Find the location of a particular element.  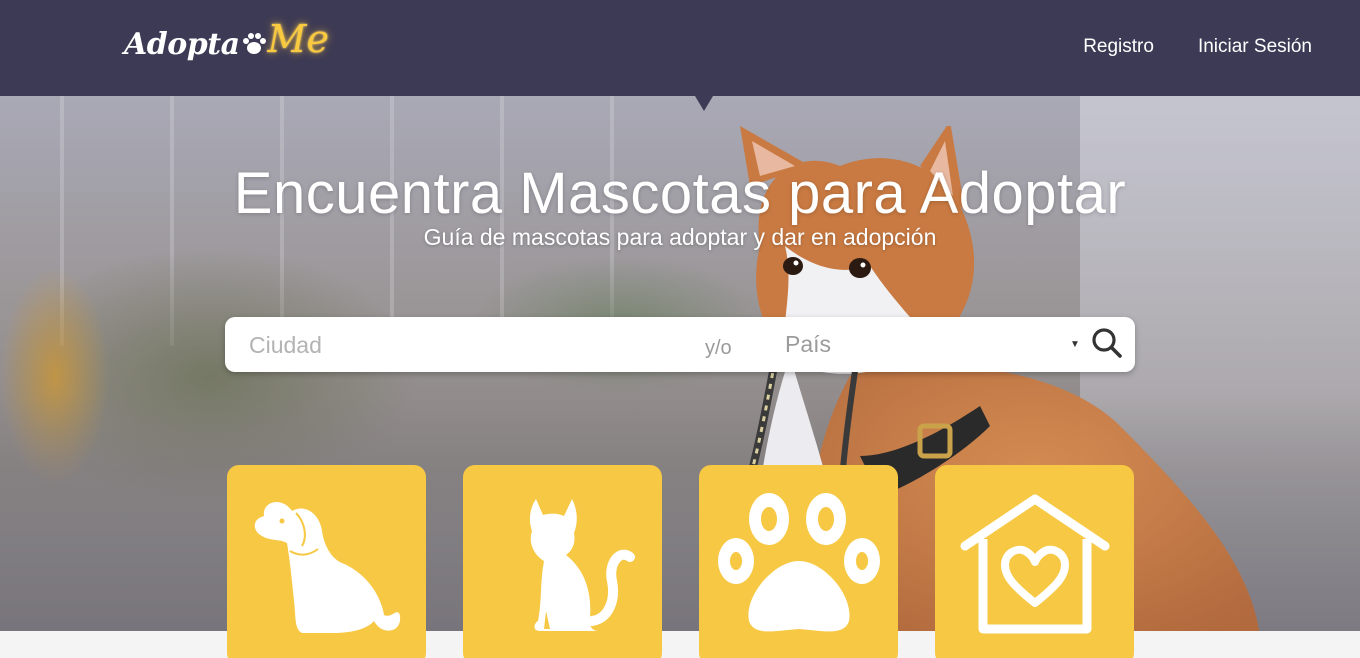

shelters-category-card is located at coordinates (1034, 561).